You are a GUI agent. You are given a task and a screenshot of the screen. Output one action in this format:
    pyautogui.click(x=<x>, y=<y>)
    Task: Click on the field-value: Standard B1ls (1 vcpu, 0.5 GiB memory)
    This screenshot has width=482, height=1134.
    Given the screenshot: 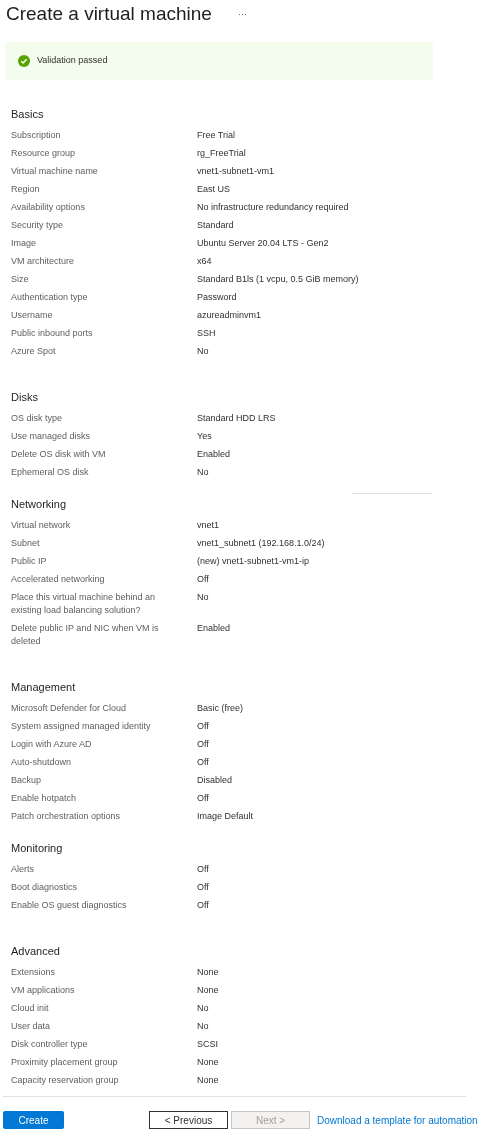 What is the action you would take?
    pyautogui.click(x=278, y=279)
    